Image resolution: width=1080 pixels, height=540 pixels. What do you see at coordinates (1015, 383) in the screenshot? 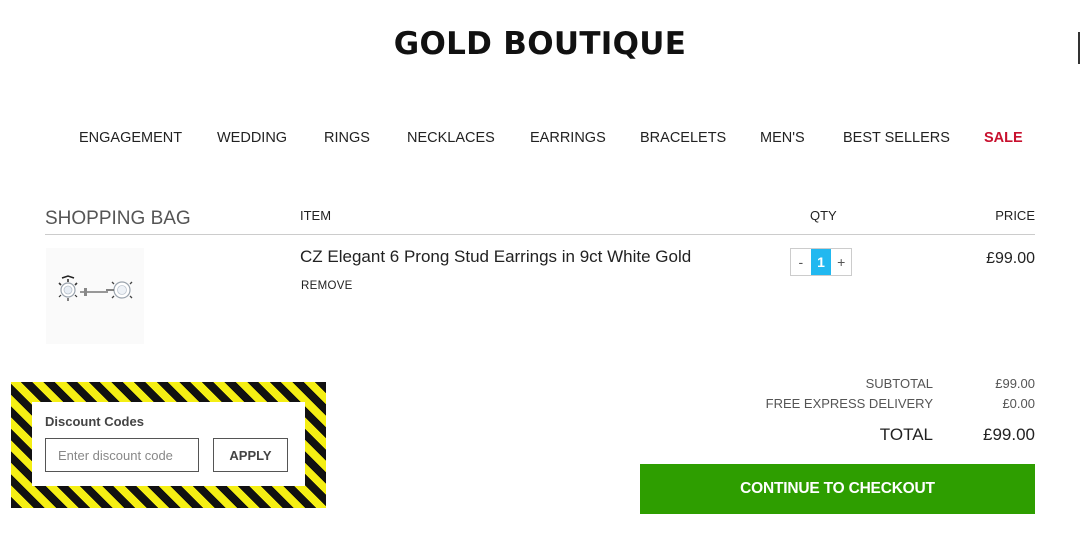
I see `subtotal-value: £99.00` at bounding box center [1015, 383].